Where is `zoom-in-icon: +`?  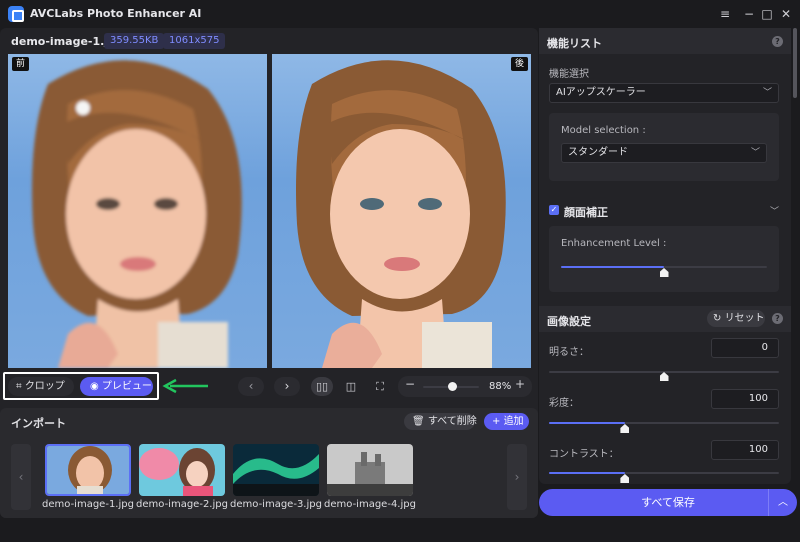 zoom-in-icon: + is located at coordinates (520, 384).